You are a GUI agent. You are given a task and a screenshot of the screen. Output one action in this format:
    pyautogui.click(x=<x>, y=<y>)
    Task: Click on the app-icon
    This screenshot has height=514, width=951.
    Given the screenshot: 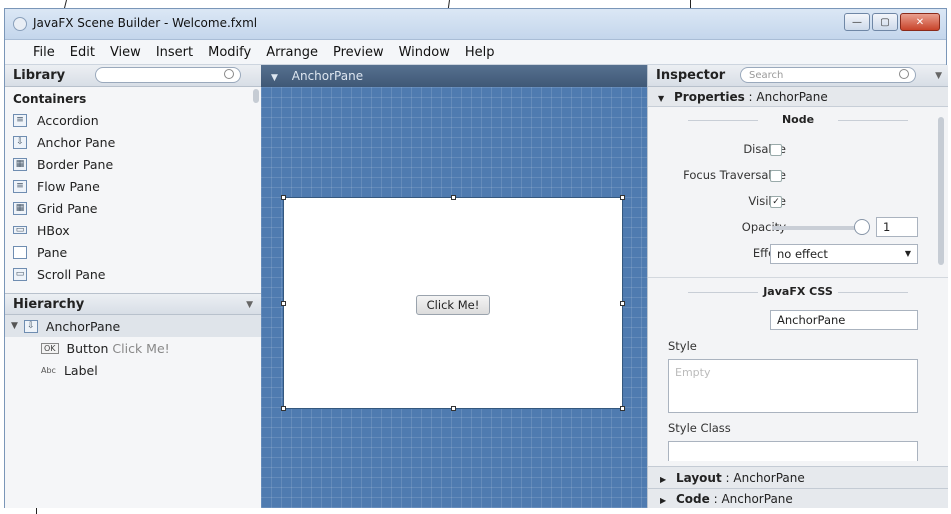 What is the action you would take?
    pyautogui.click(x=20, y=24)
    